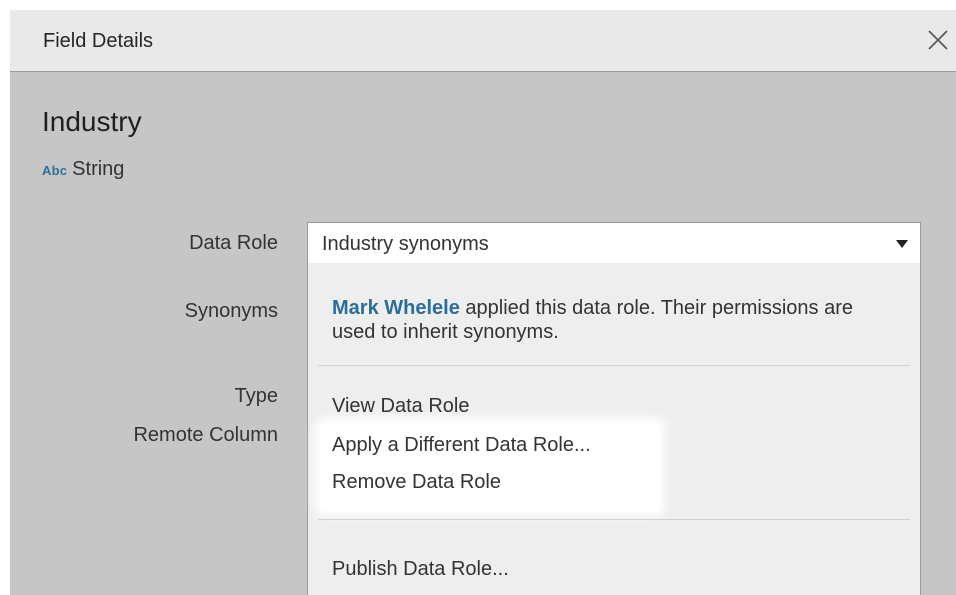  Describe the element at coordinates (400, 406) in the screenshot. I see `menu-item-view-data-role: View Data Role` at that location.